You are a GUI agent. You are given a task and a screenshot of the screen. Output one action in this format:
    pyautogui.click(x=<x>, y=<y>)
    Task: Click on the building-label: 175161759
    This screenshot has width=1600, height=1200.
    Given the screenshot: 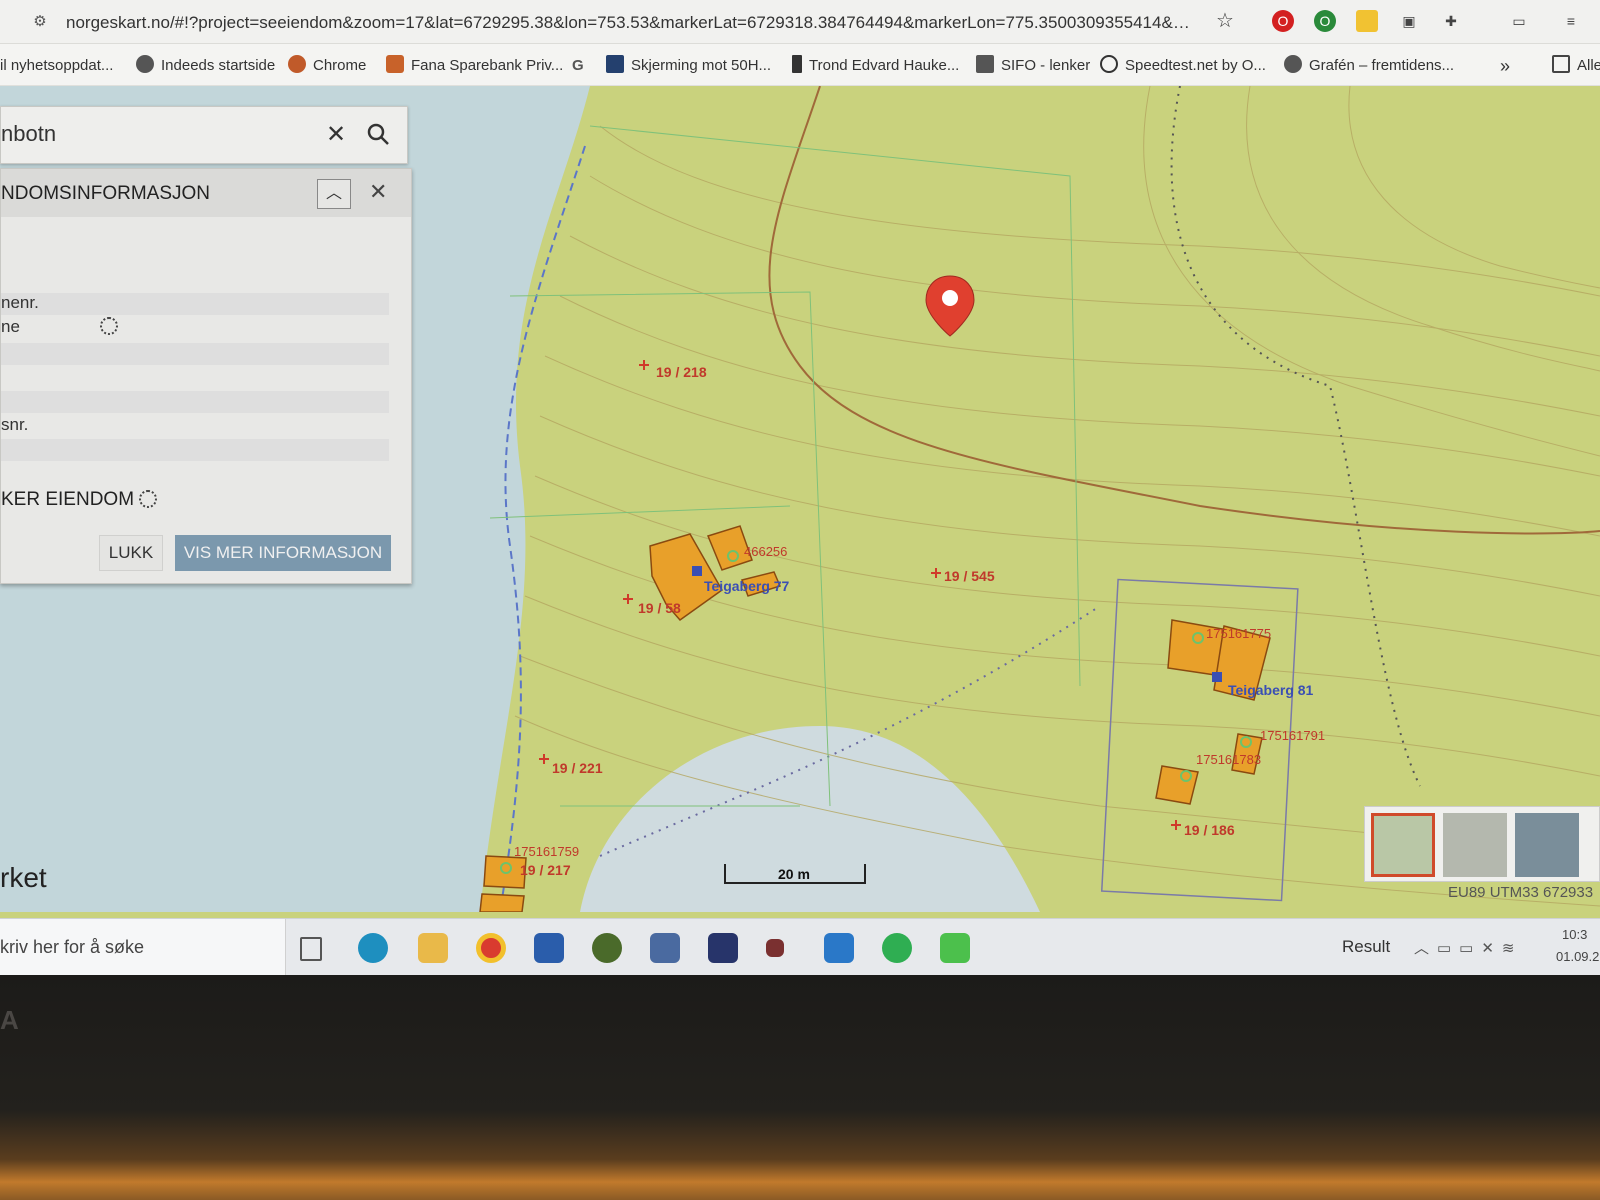 What is the action you would take?
    pyautogui.click(x=547, y=851)
    